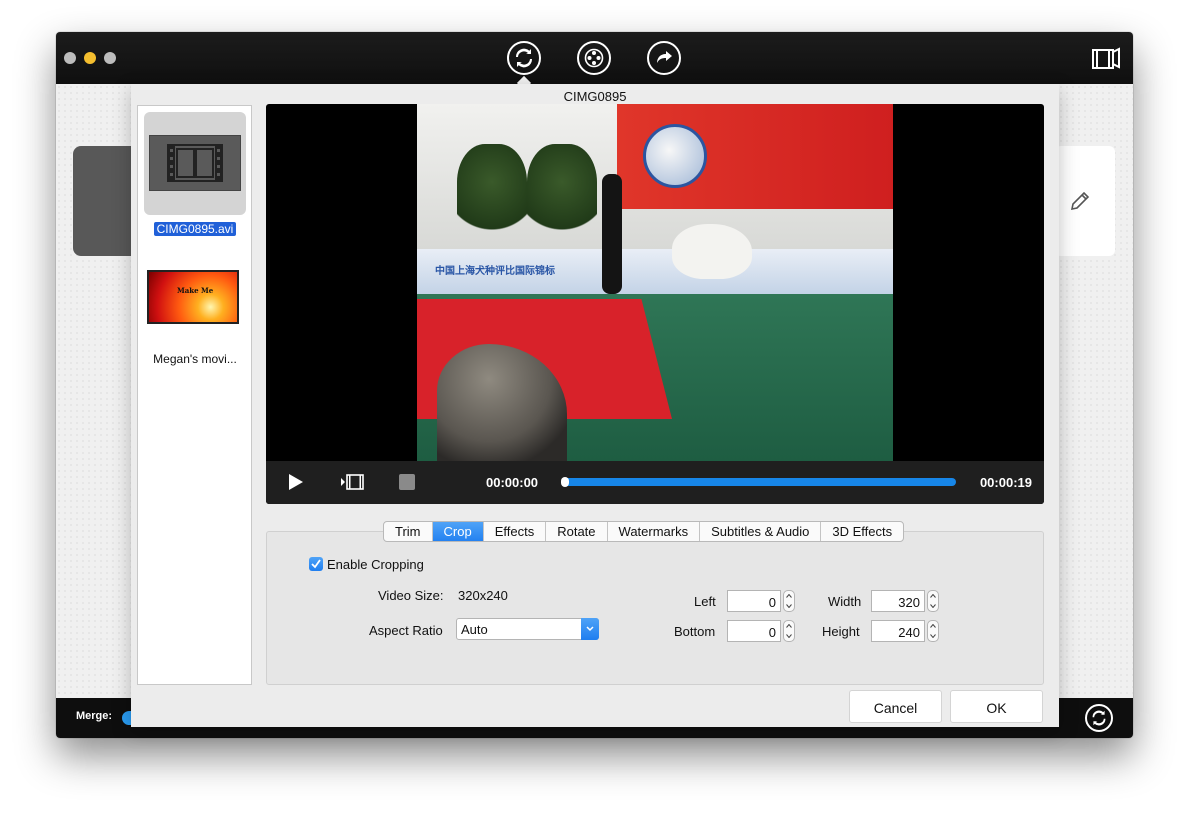 The width and height of the screenshot is (1189, 818). What do you see at coordinates (612, 234) in the screenshot?
I see `video-person` at bounding box center [612, 234].